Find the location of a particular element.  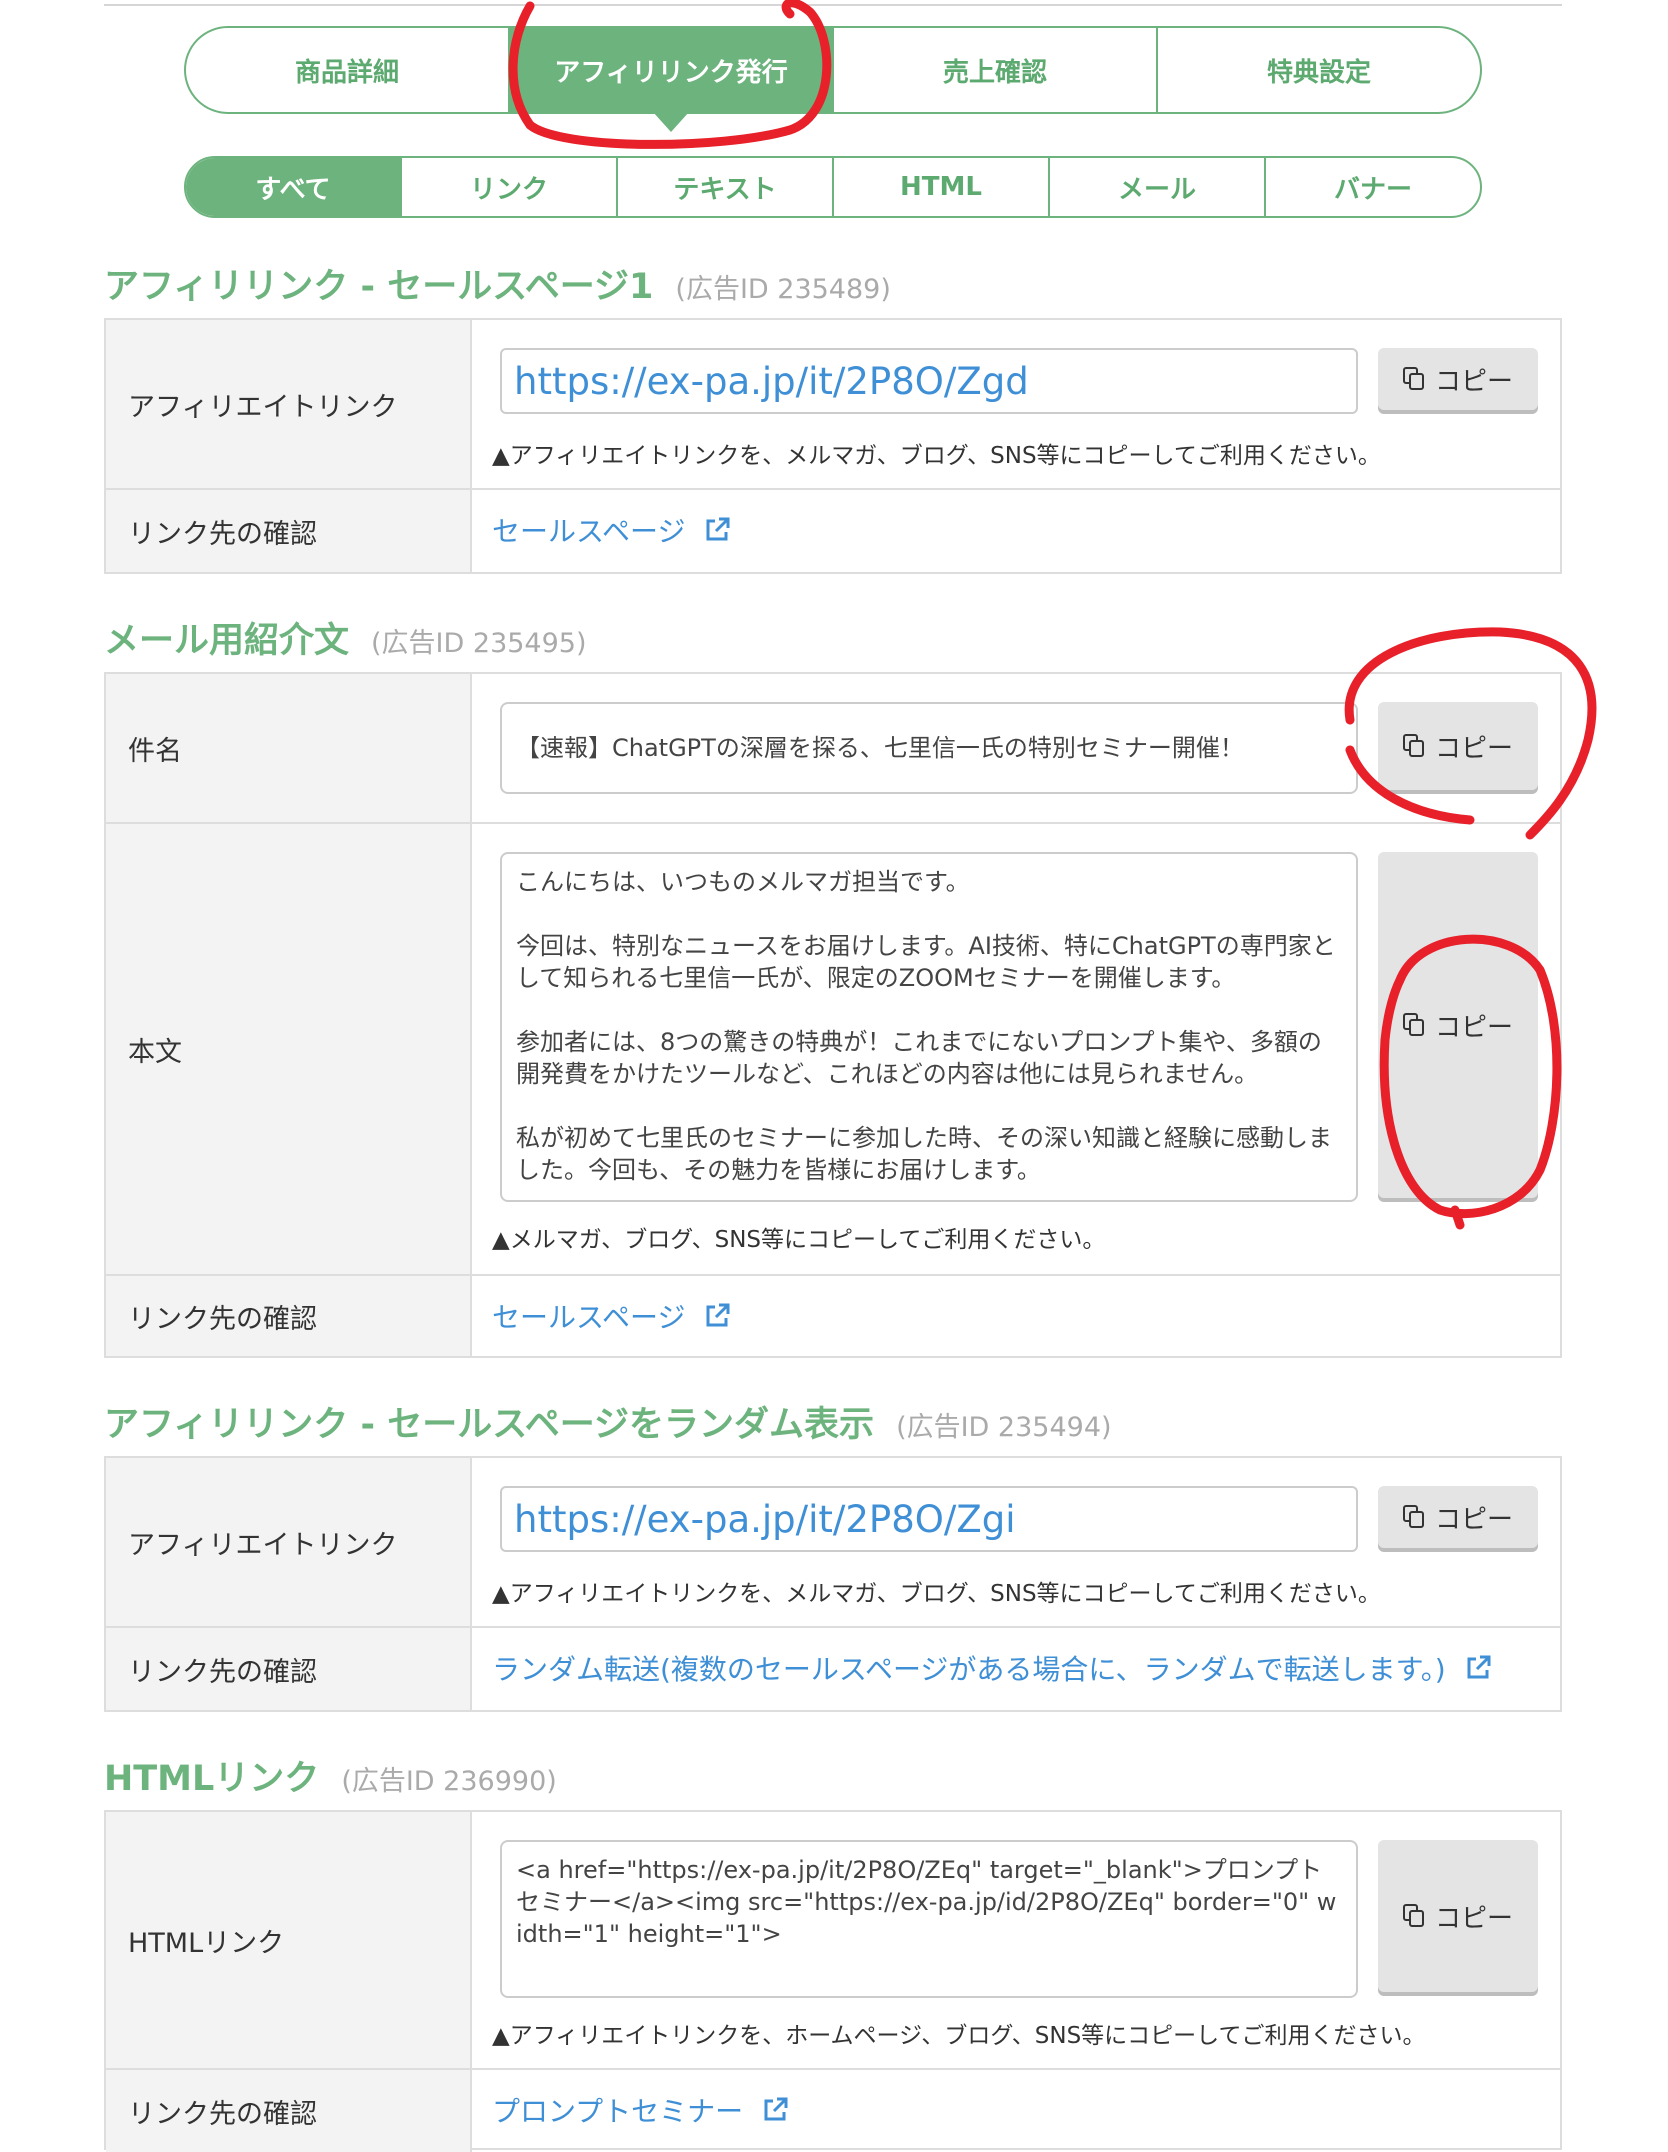

destination-link-text: ランダム転送(複数のセールスページがある場合に、ランダムで転送します。) is located at coordinates (969, 1669).